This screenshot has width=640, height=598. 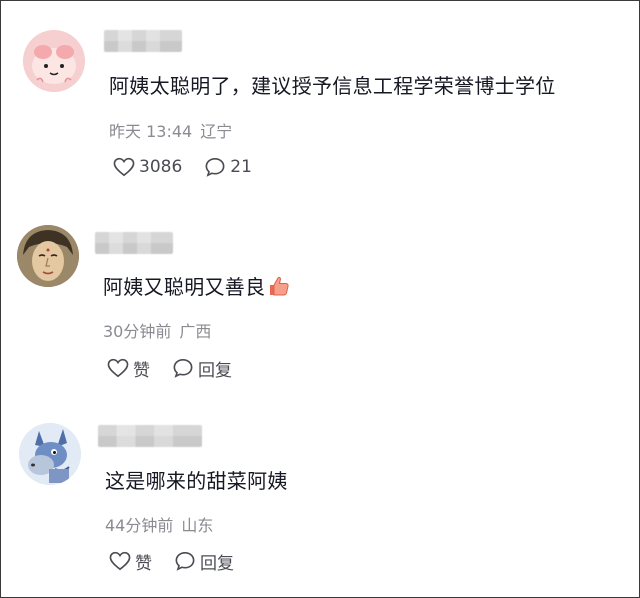 I want to click on comment-time: 44分钟前, so click(x=139, y=525).